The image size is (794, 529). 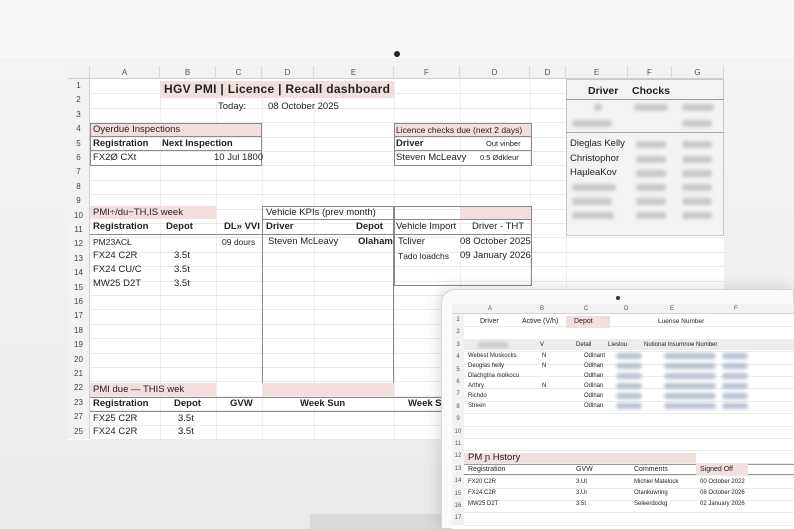 What do you see at coordinates (79, 129) in the screenshot?
I see `row-header: 4` at bounding box center [79, 129].